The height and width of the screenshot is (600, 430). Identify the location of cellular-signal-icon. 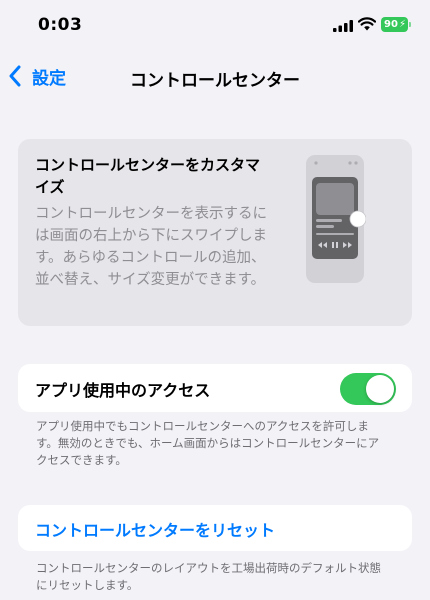
(343, 26).